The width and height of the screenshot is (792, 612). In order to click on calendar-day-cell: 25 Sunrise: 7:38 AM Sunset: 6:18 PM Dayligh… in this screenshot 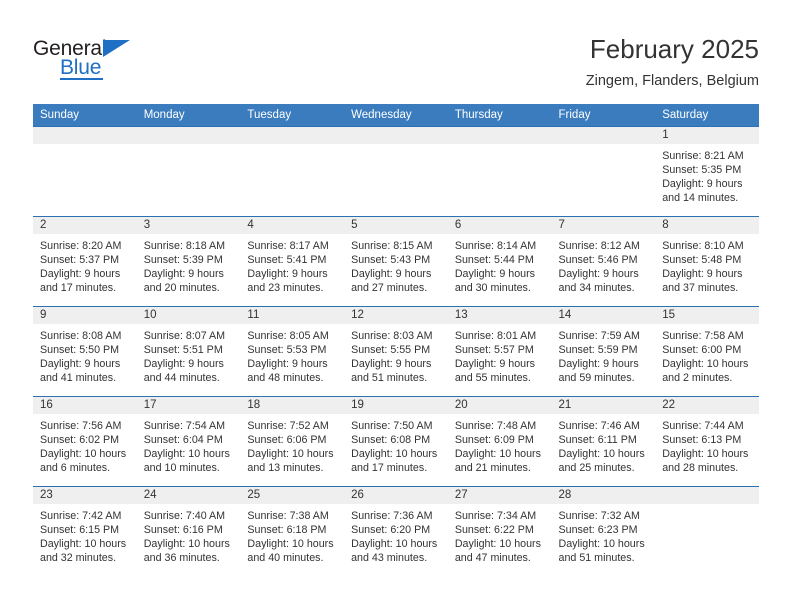, I will do `click(292, 531)`.